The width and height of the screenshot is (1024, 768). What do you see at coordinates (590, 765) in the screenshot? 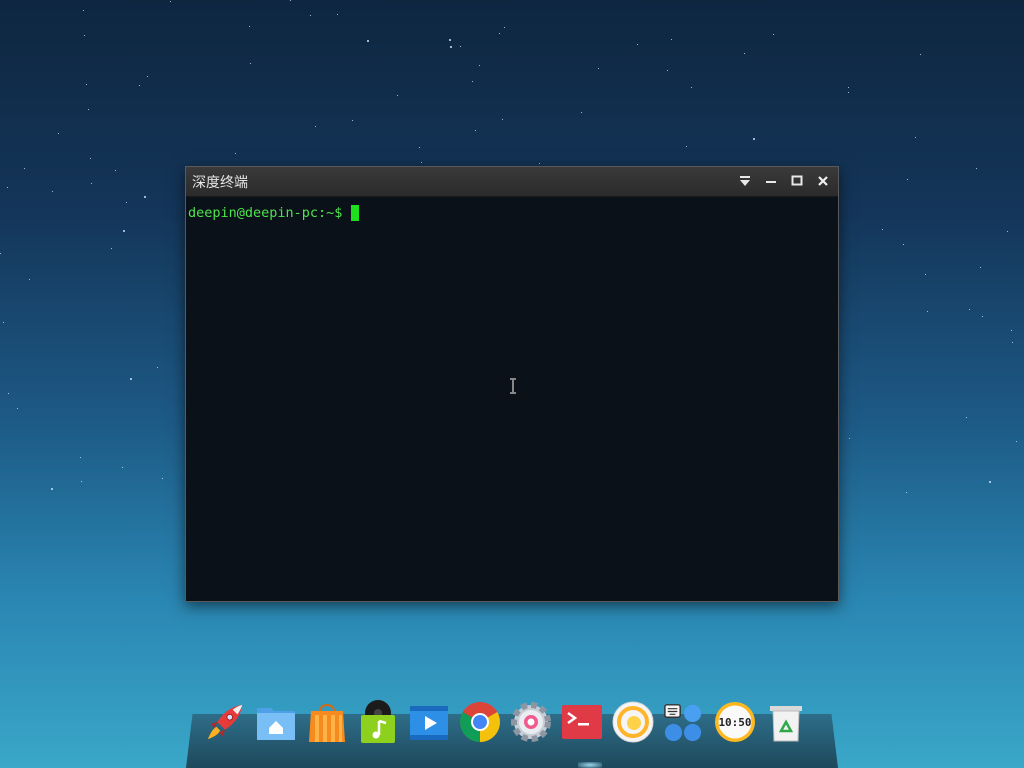
I see `active-indicator` at bounding box center [590, 765].